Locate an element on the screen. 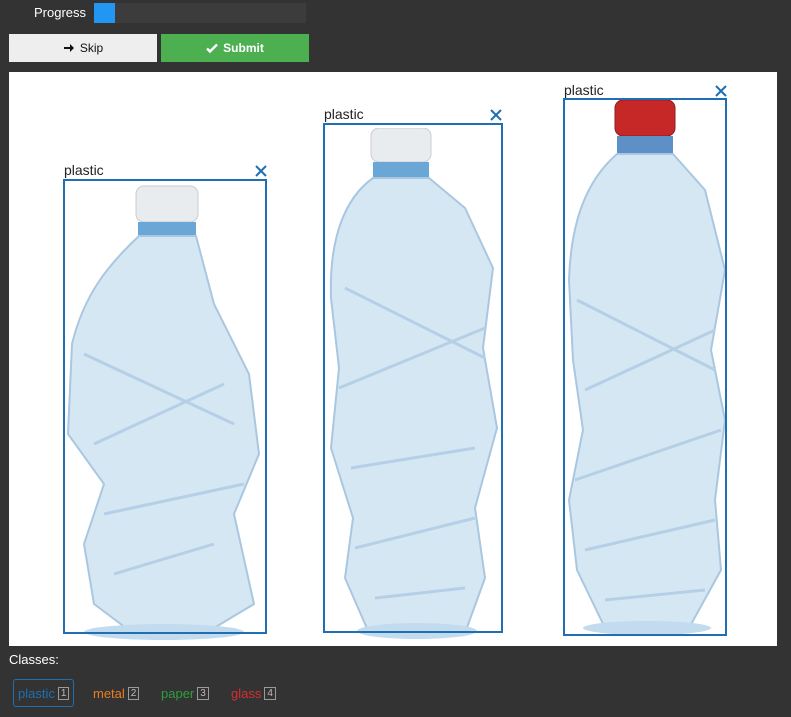 The width and height of the screenshot is (791, 717). bounding-box-2-label: plastic is located at coordinates (344, 114).